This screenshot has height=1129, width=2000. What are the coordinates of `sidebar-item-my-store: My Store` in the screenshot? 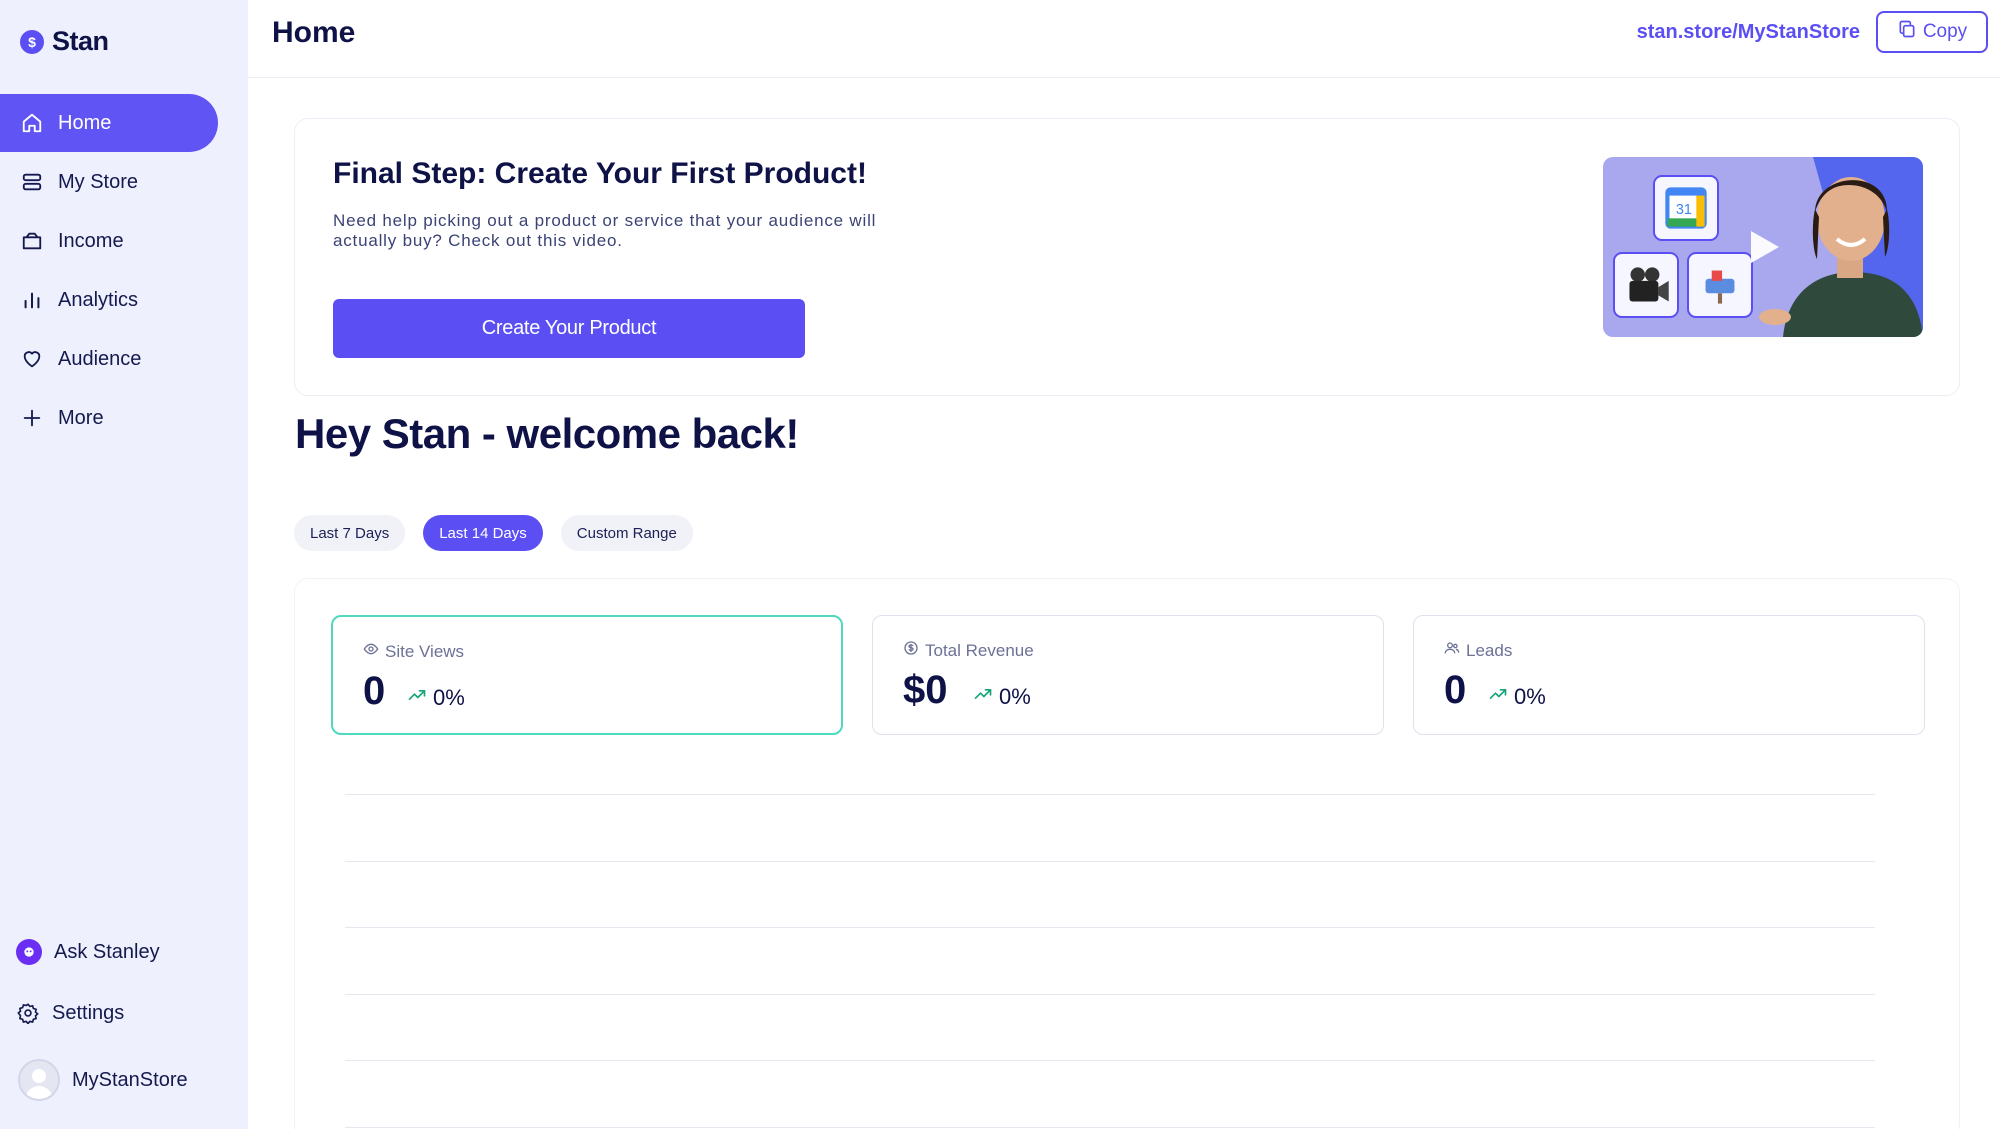 It's located at (109, 182).